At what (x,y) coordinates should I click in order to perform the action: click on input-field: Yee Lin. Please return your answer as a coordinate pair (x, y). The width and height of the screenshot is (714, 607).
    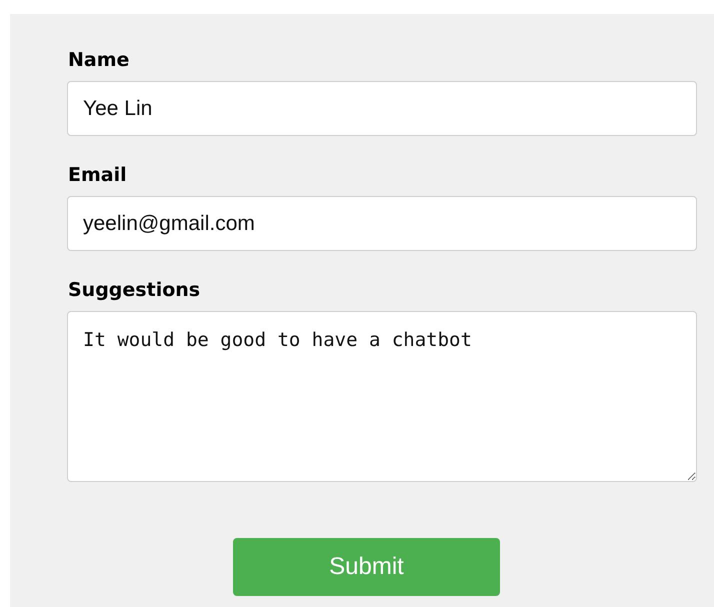
    Looking at the image, I should click on (382, 108).